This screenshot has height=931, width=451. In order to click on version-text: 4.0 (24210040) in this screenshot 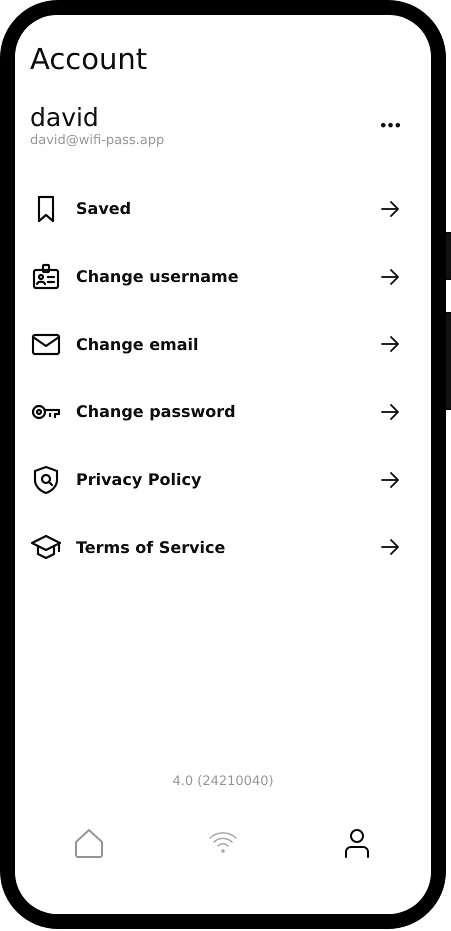, I will do `click(223, 781)`.